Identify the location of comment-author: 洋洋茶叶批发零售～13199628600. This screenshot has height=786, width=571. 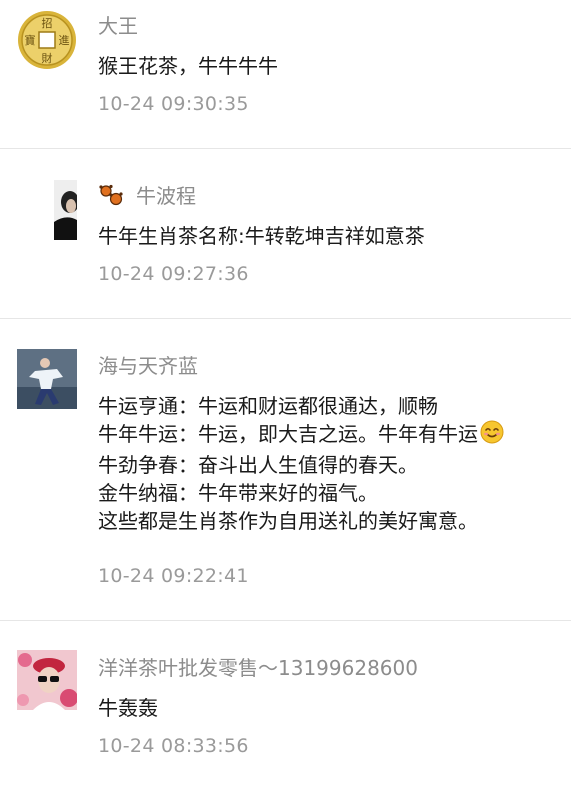
(258, 668).